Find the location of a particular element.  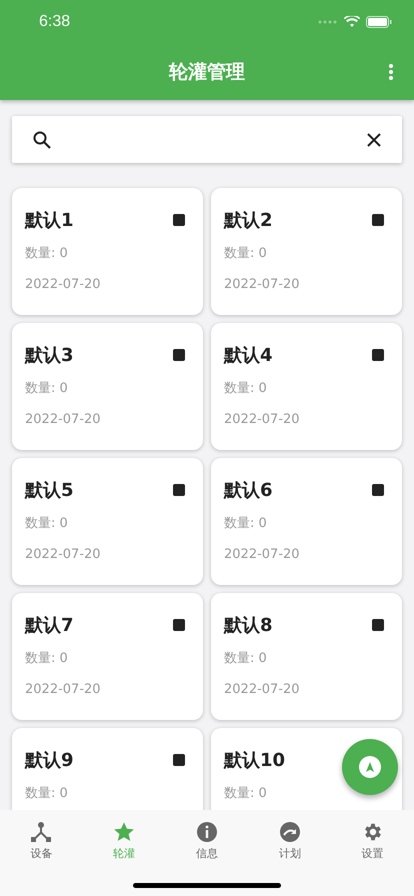

group-name: 默认10 is located at coordinates (255, 760).